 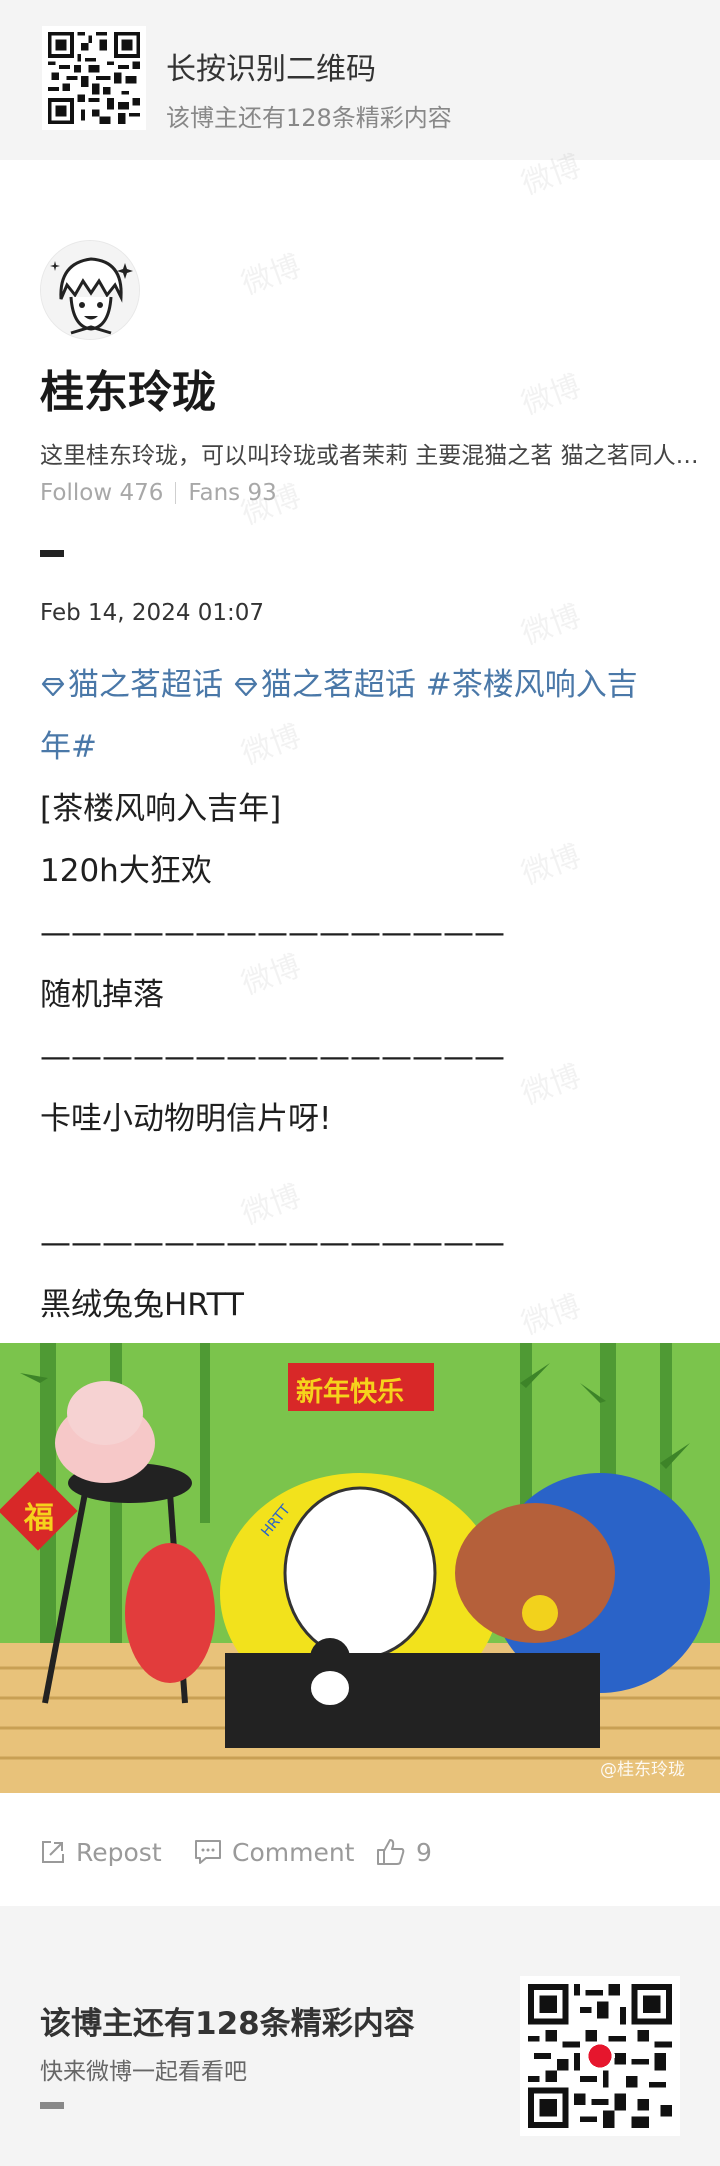 I want to click on bottom-indicator, so click(x=52, y=2105).